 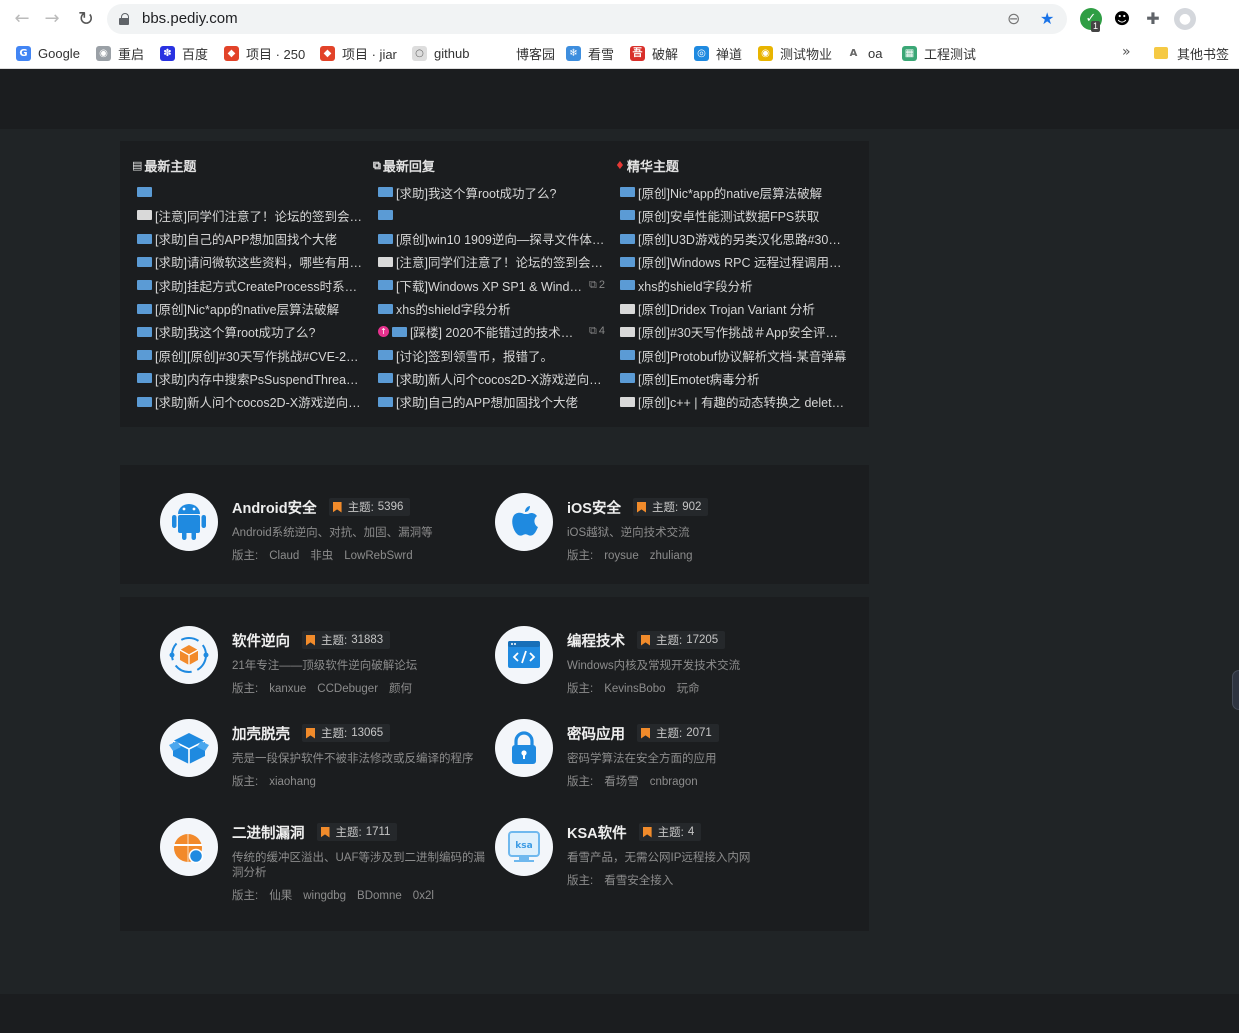 I want to click on bookmark-item: ◉ 重启, so click(x=120, y=53).